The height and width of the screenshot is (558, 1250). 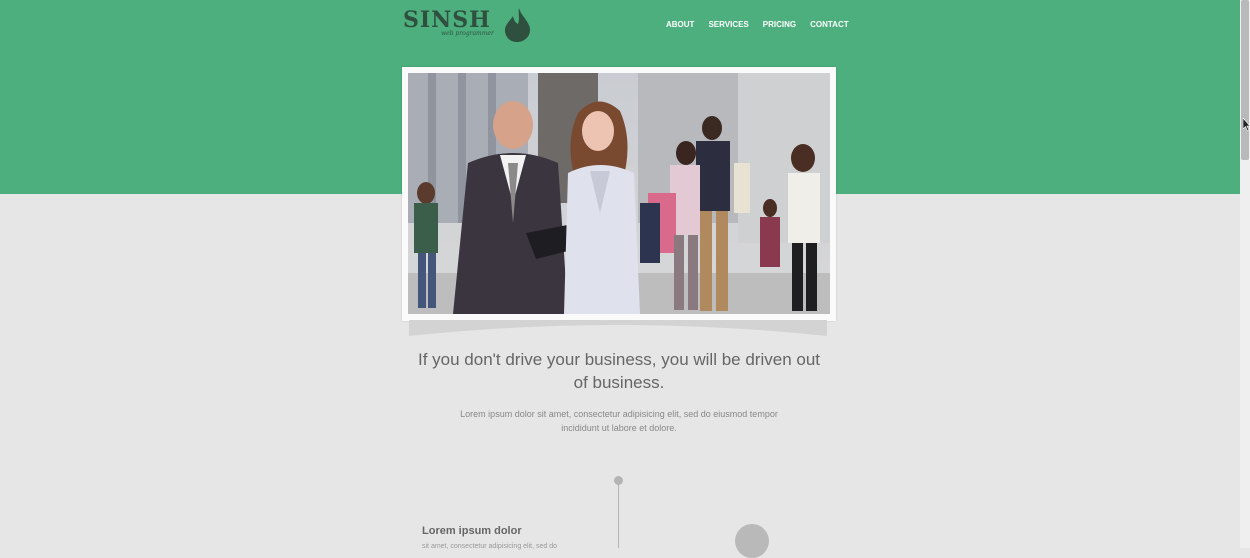 What do you see at coordinates (1246, 125) in the screenshot?
I see `mouse-cursor-icon` at bounding box center [1246, 125].